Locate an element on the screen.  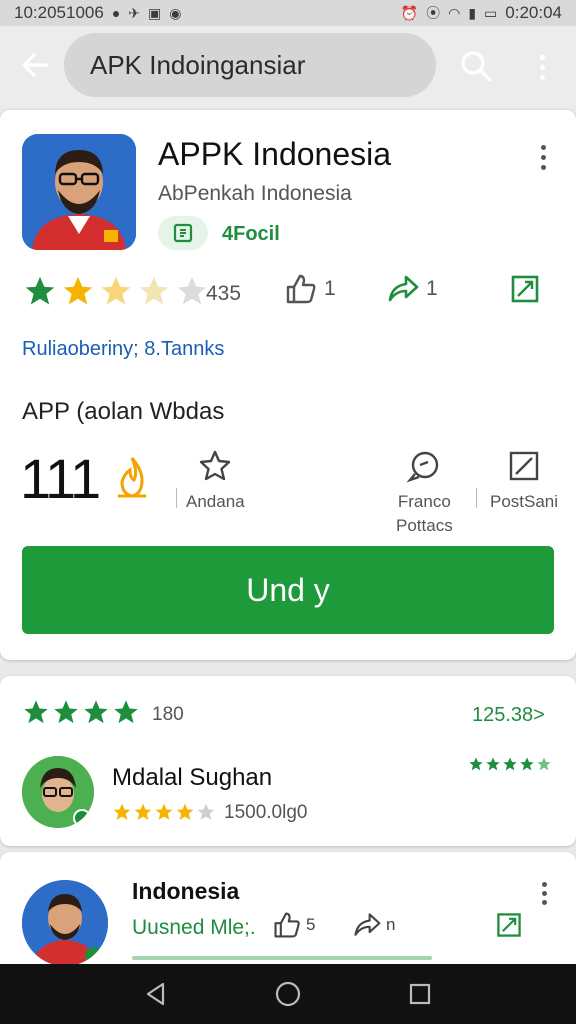
square-recents-icon is located at coordinates (420, 994).